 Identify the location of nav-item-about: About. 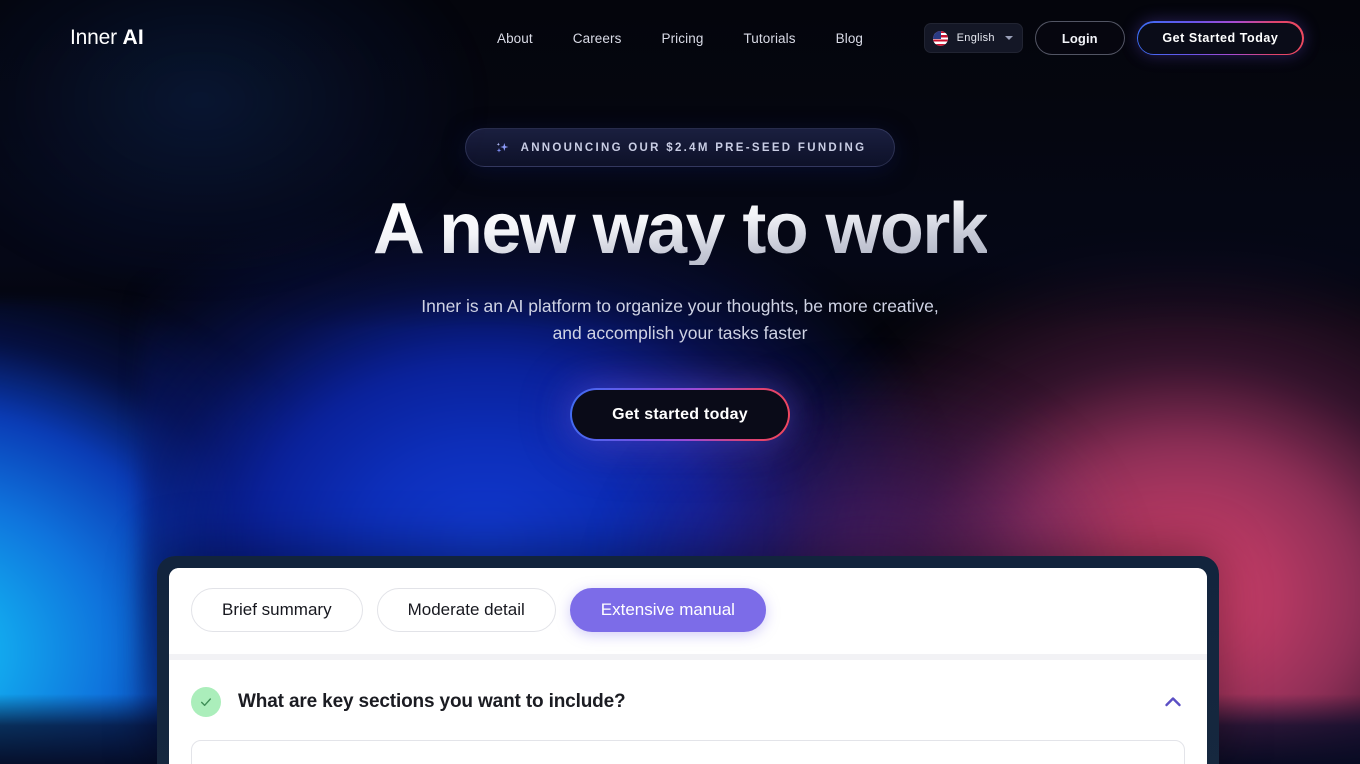
(515, 38).